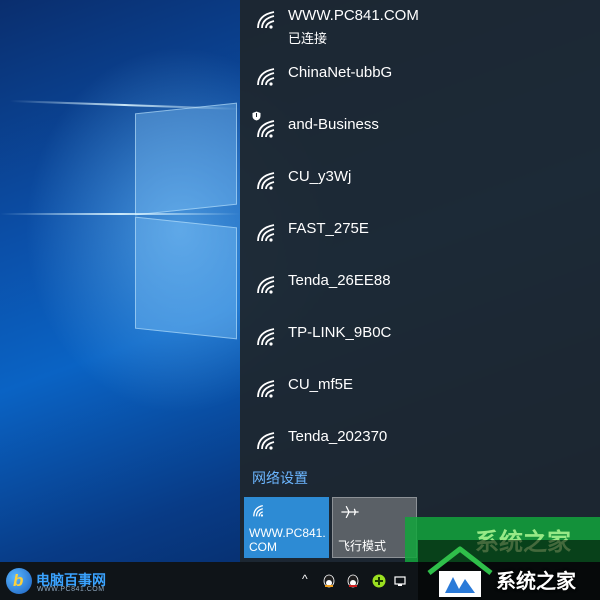 Image resolution: width=600 pixels, height=600 pixels. I want to click on watermark-house-logo-icon, so click(460, 571).